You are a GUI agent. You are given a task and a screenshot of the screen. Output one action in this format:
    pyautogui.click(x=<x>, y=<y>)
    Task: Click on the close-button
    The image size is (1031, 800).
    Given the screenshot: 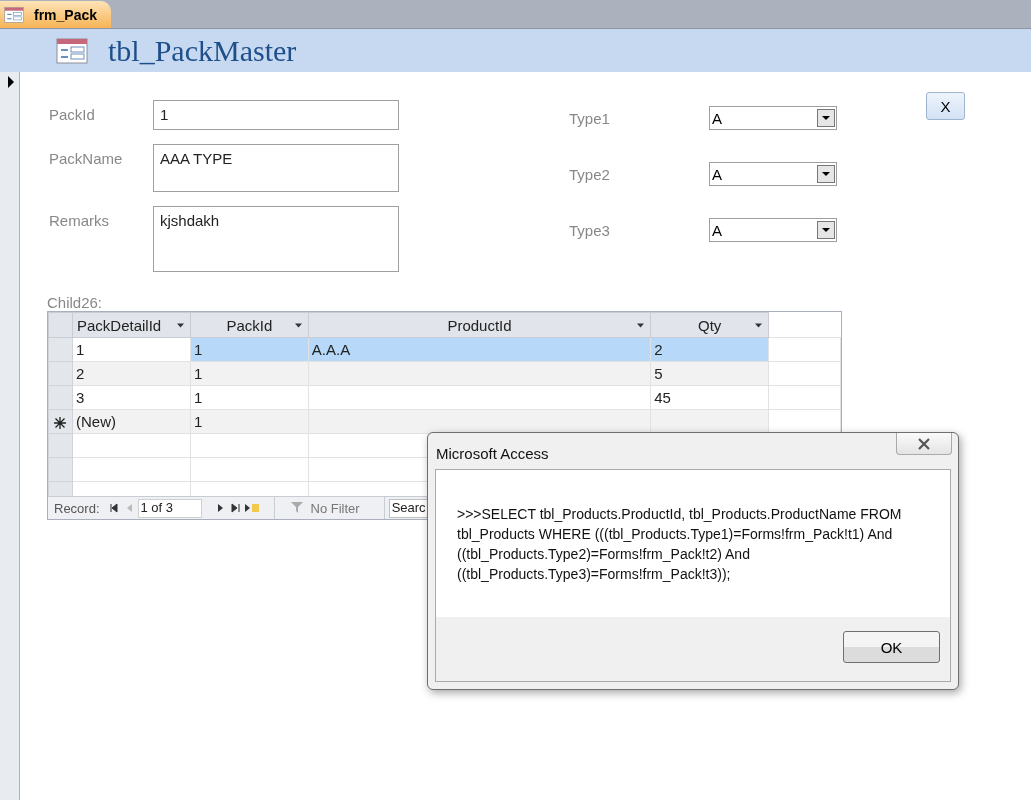 What is the action you would take?
    pyautogui.click(x=924, y=444)
    